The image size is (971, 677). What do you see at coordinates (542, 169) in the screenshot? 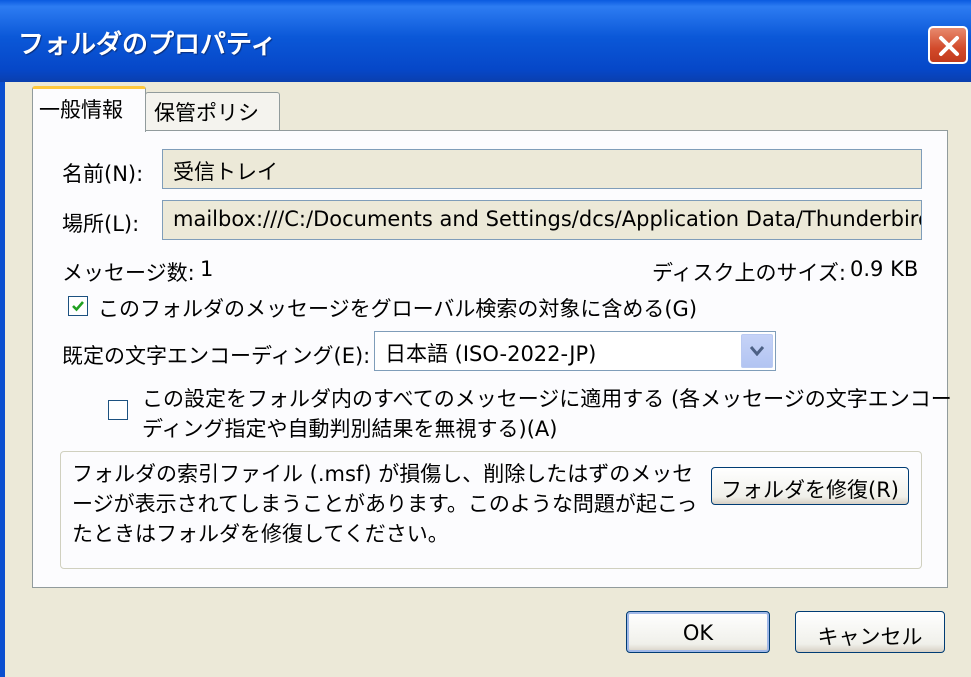
I see `name-field: 受信トレイ` at bounding box center [542, 169].